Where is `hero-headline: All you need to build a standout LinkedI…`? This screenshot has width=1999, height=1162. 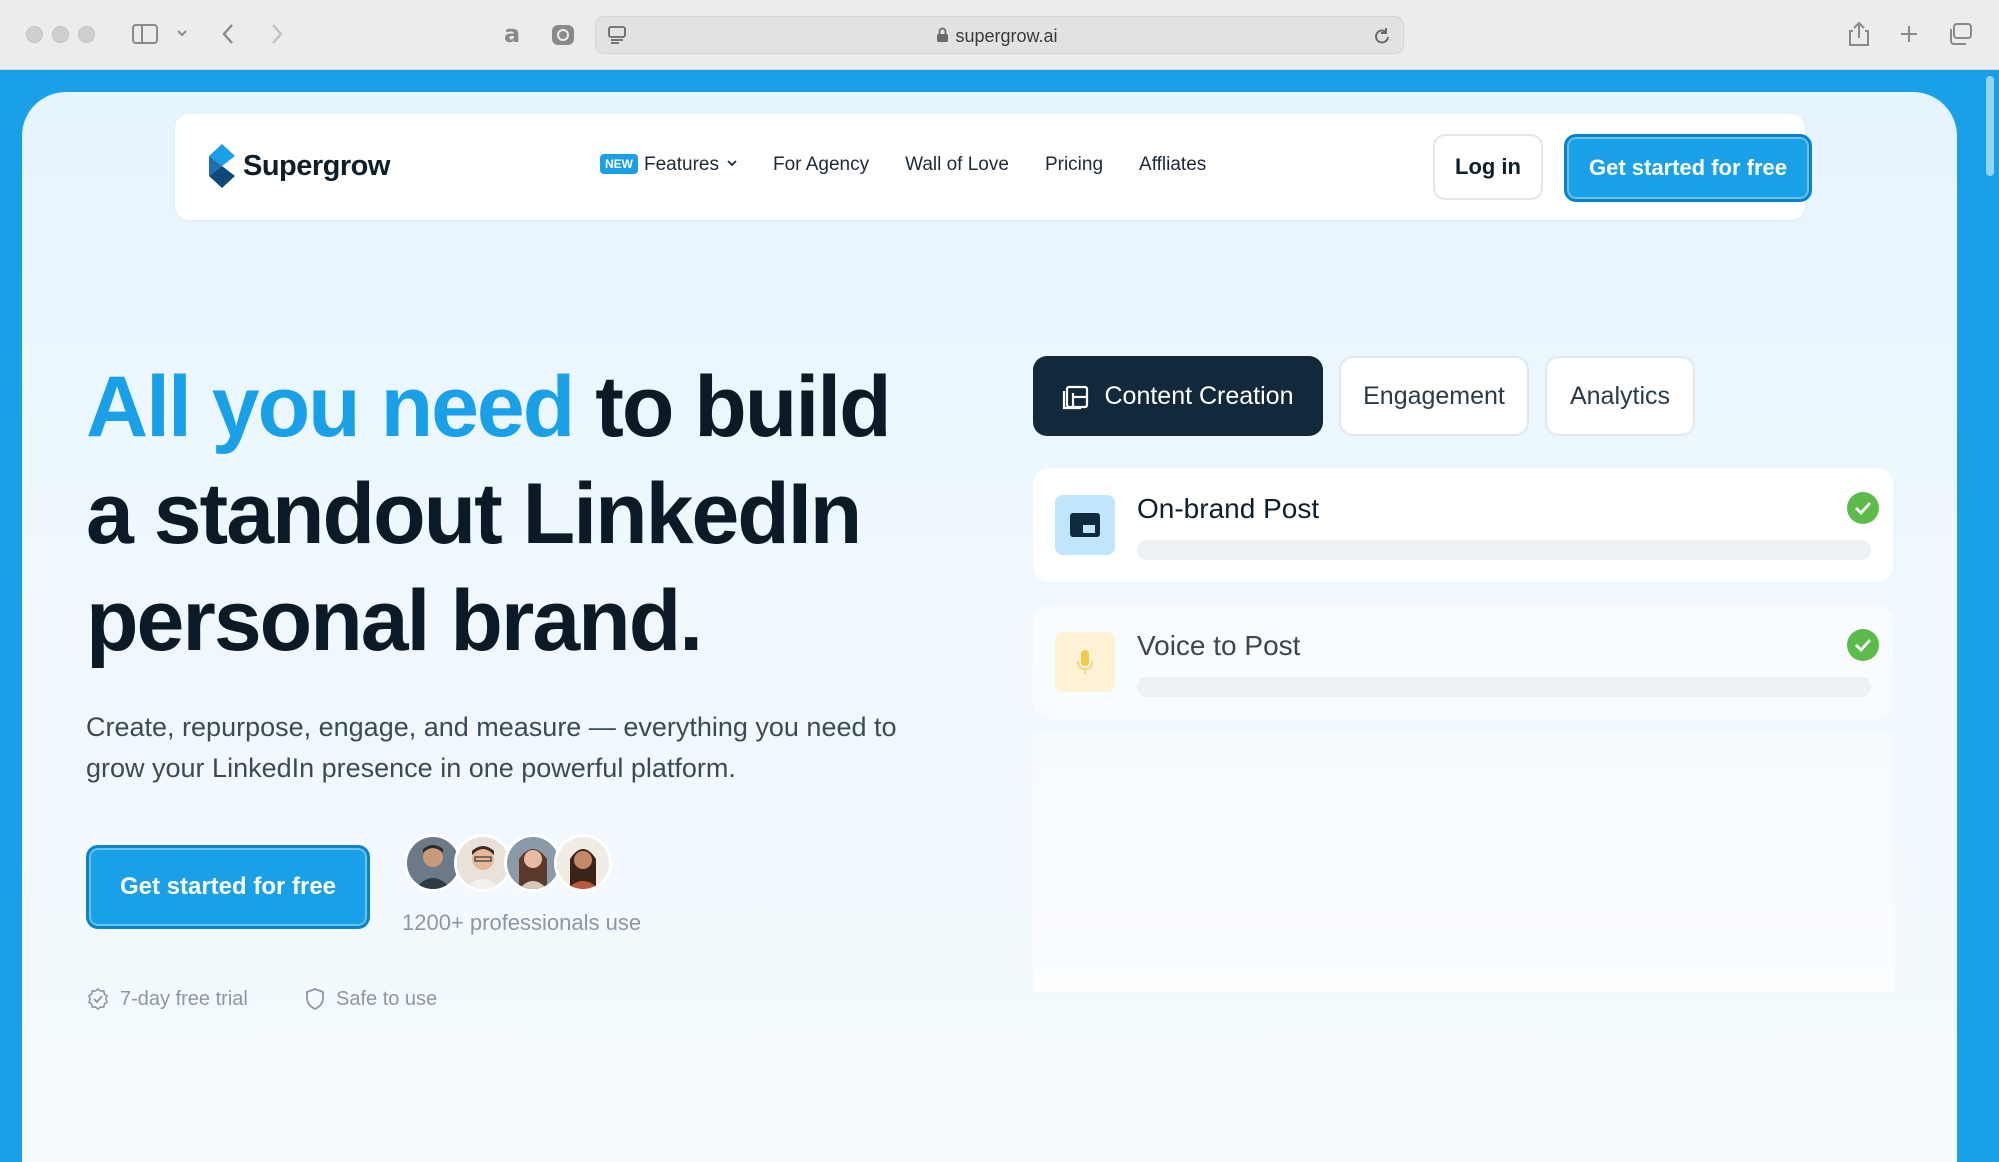 hero-headline: All you need to build a standout LinkedI… is located at coordinates (516, 514).